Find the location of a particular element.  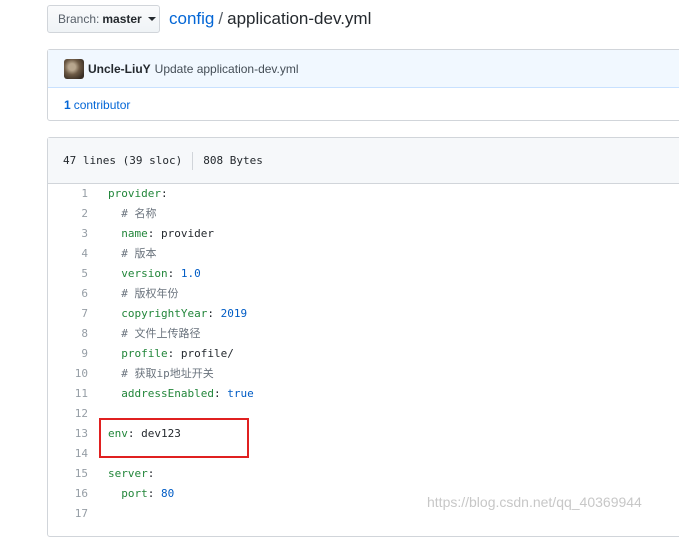

yaml-value: 2019 is located at coordinates (234, 313).